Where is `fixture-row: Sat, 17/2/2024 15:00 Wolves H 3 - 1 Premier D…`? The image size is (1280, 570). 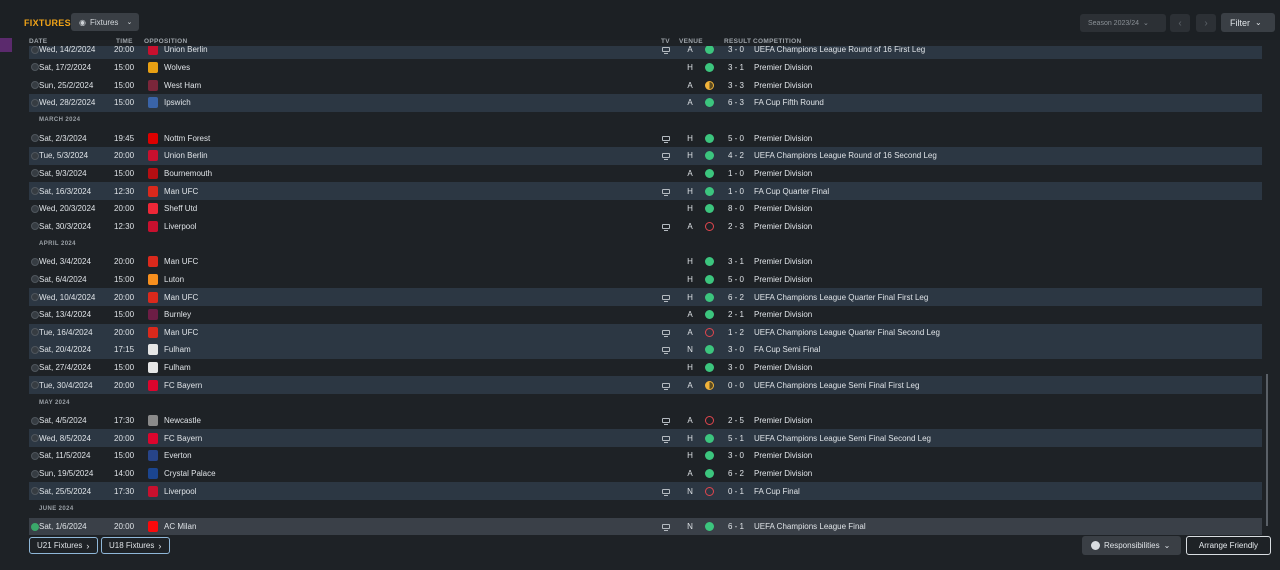
fixture-row: Sat, 17/2/2024 15:00 Wolves H 3 - 1 Premier D… is located at coordinates (645, 68).